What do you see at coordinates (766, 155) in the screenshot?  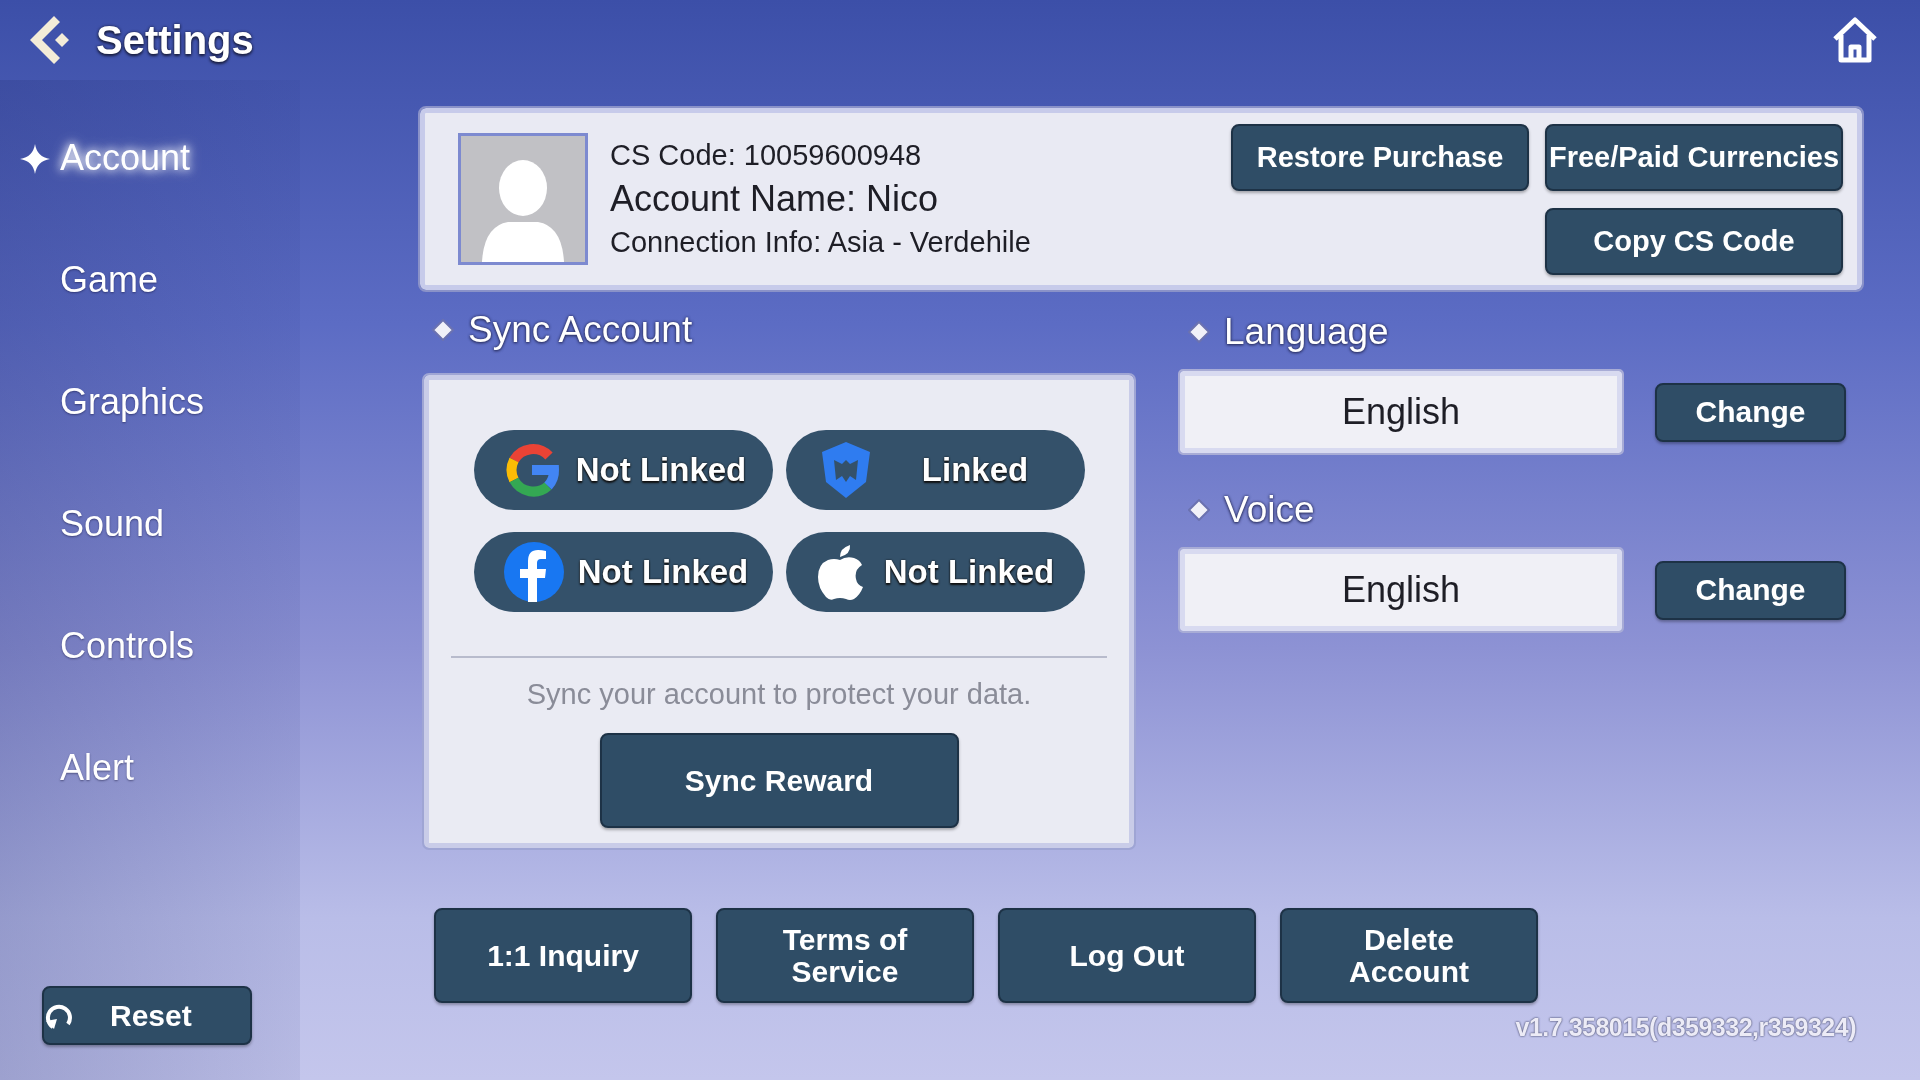 I see `cs-code: CS Code: 10059600948` at bounding box center [766, 155].